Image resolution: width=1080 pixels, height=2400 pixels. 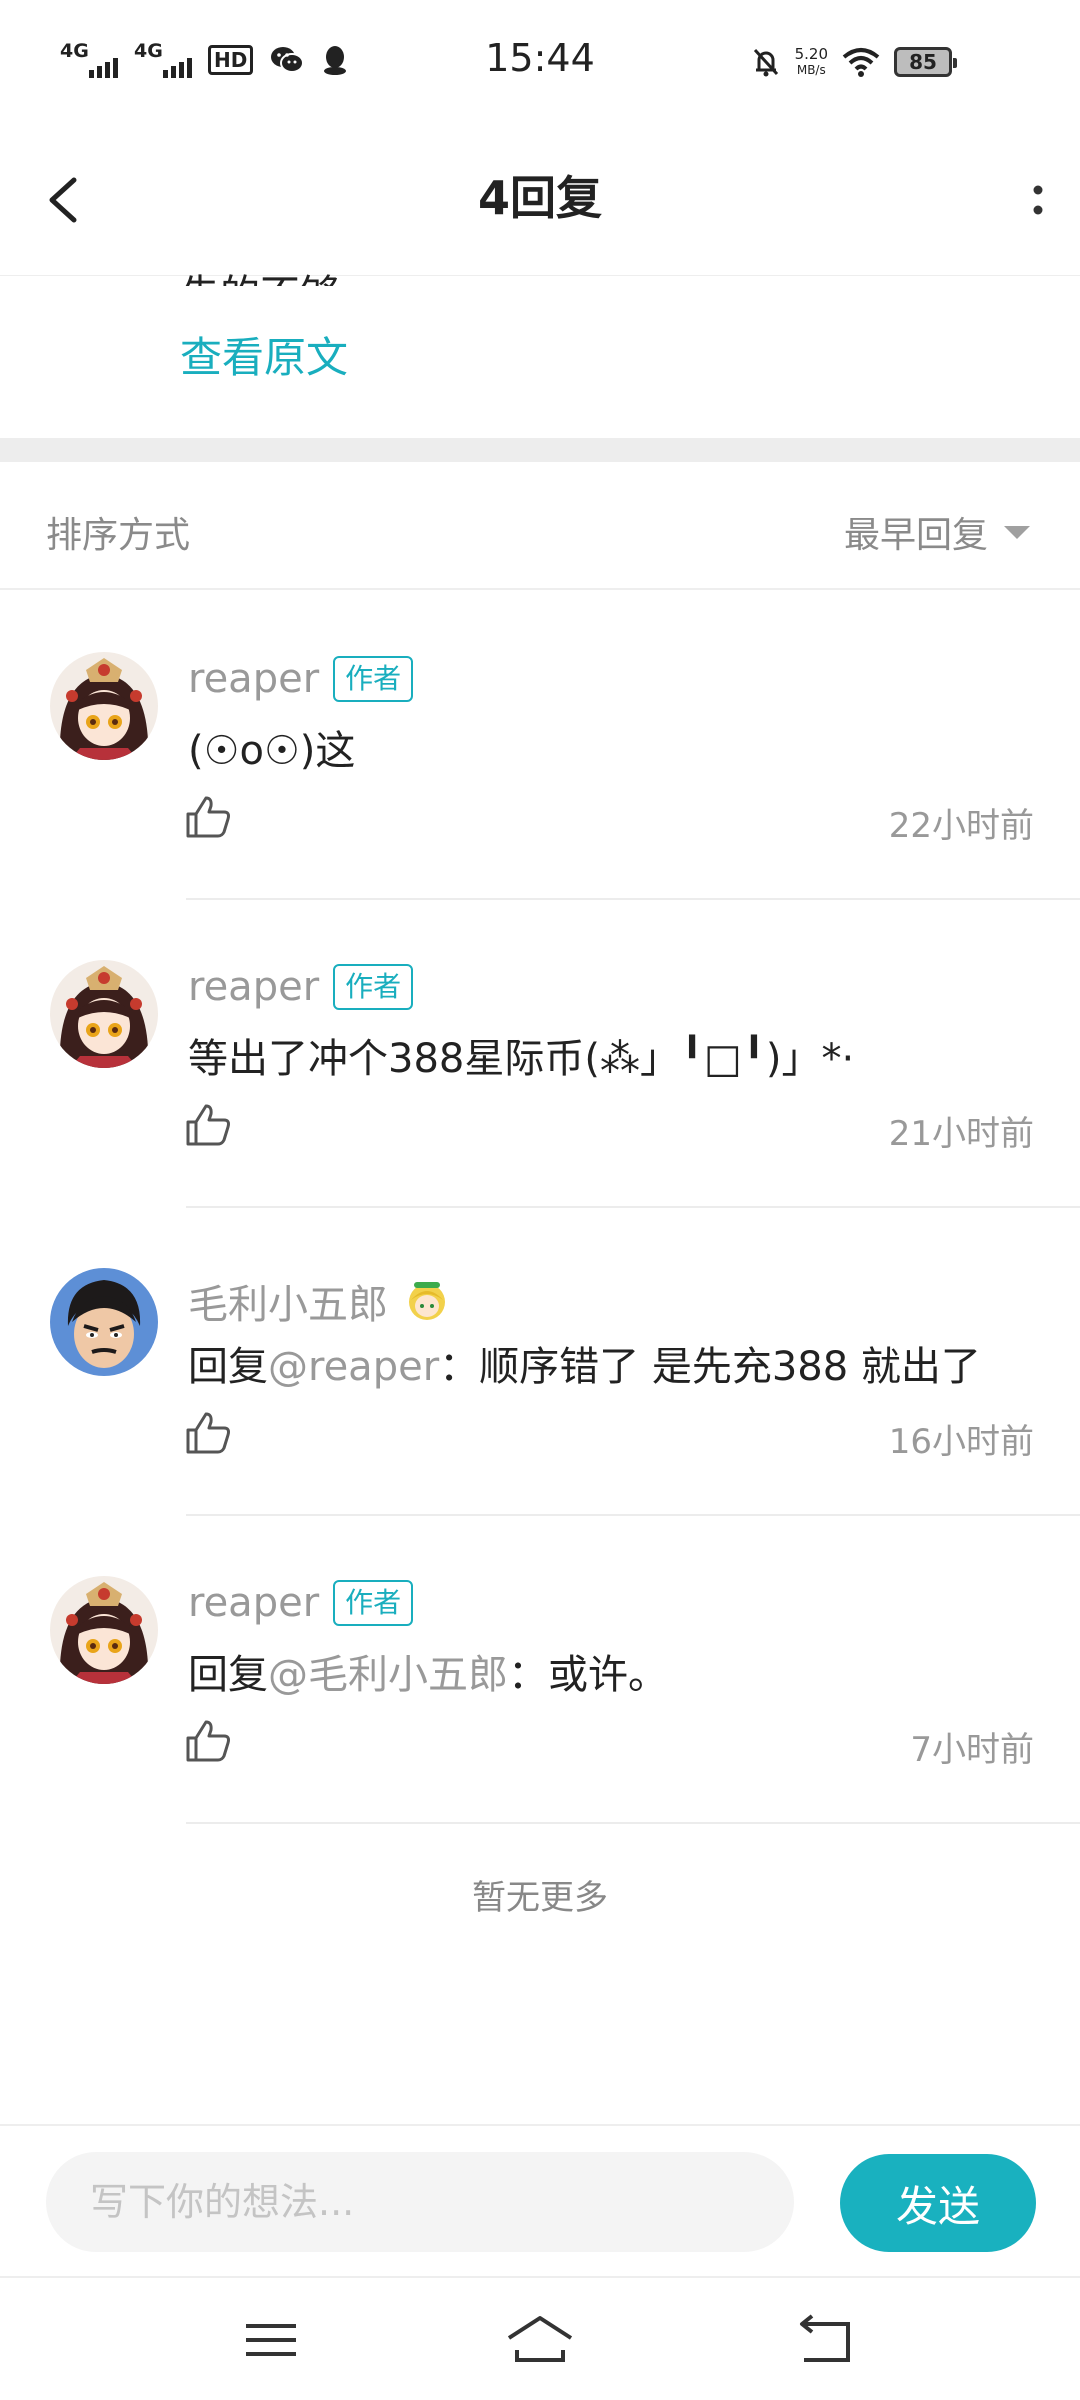 What do you see at coordinates (260, 274) in the screenshot?
I see `original-post-snippet: 先的不够` at bounding box center [260, 274].